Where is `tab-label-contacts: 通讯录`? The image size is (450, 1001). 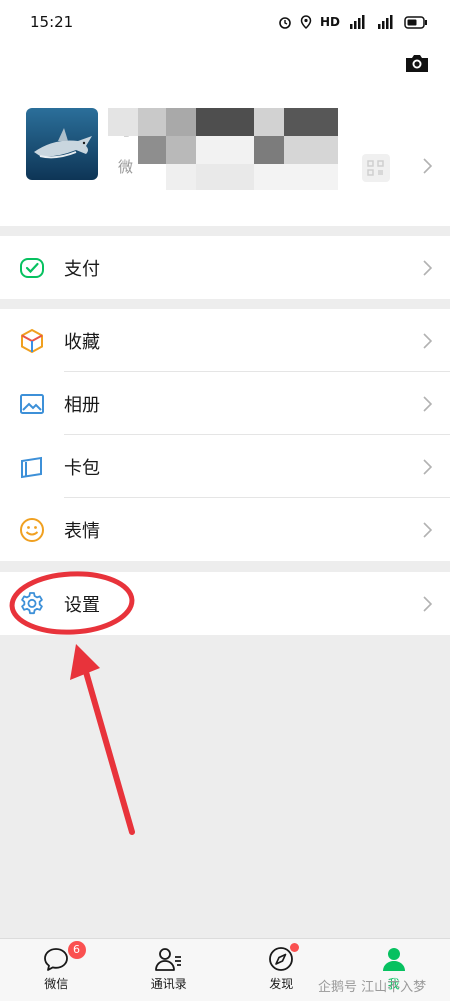 tab-label-contacts: 通讯录 is located at coordinates (169, 983).